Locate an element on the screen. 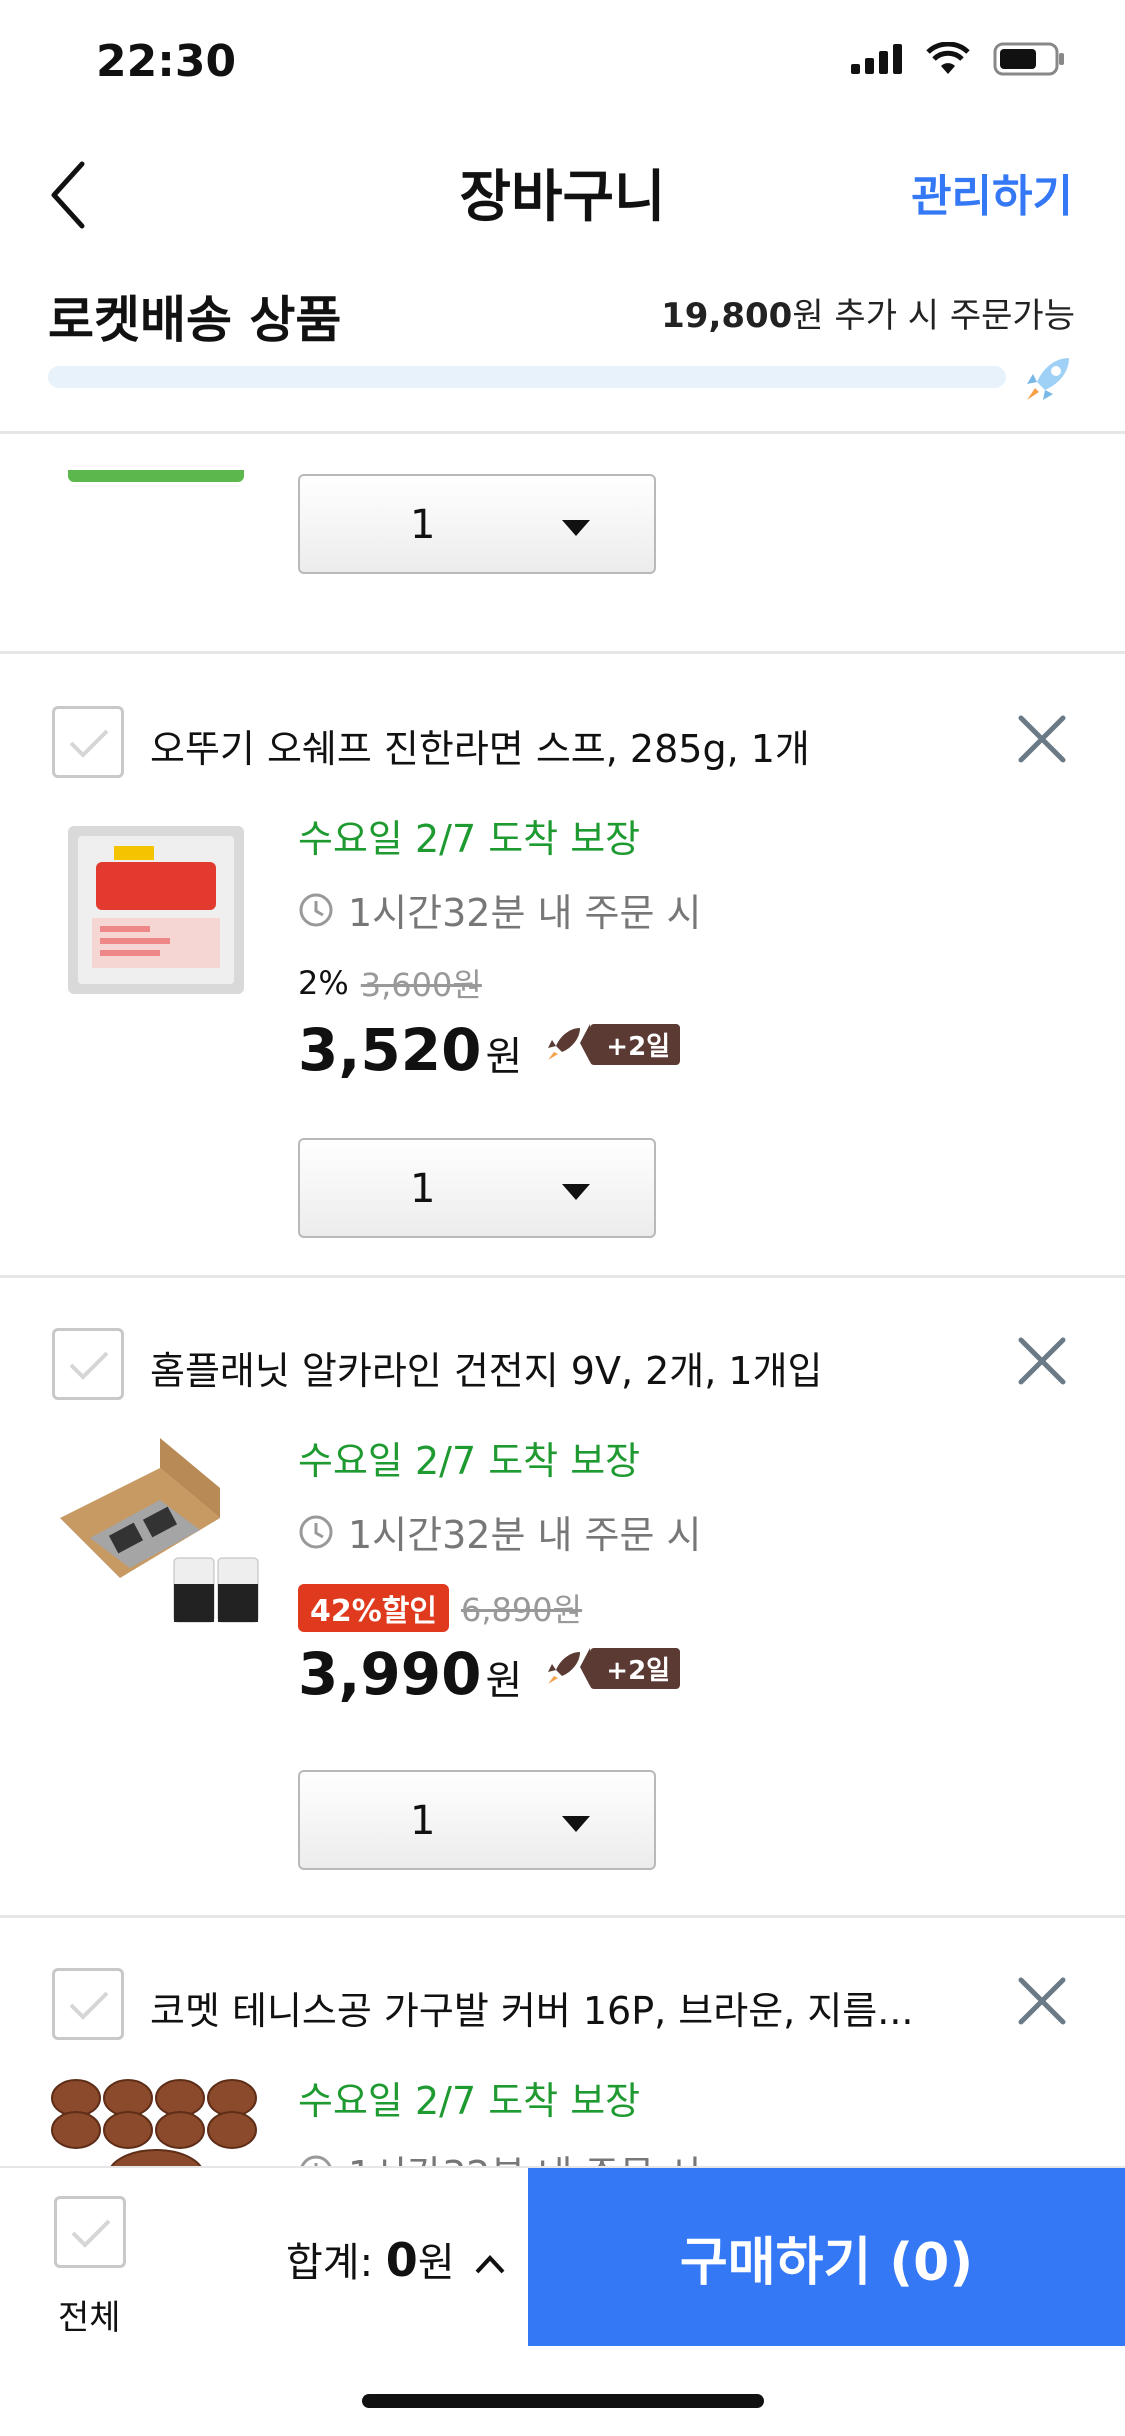 The width and height of the screenshot is (1125, 2436). status-time: 22:30 is located at coordinates (166, 61).